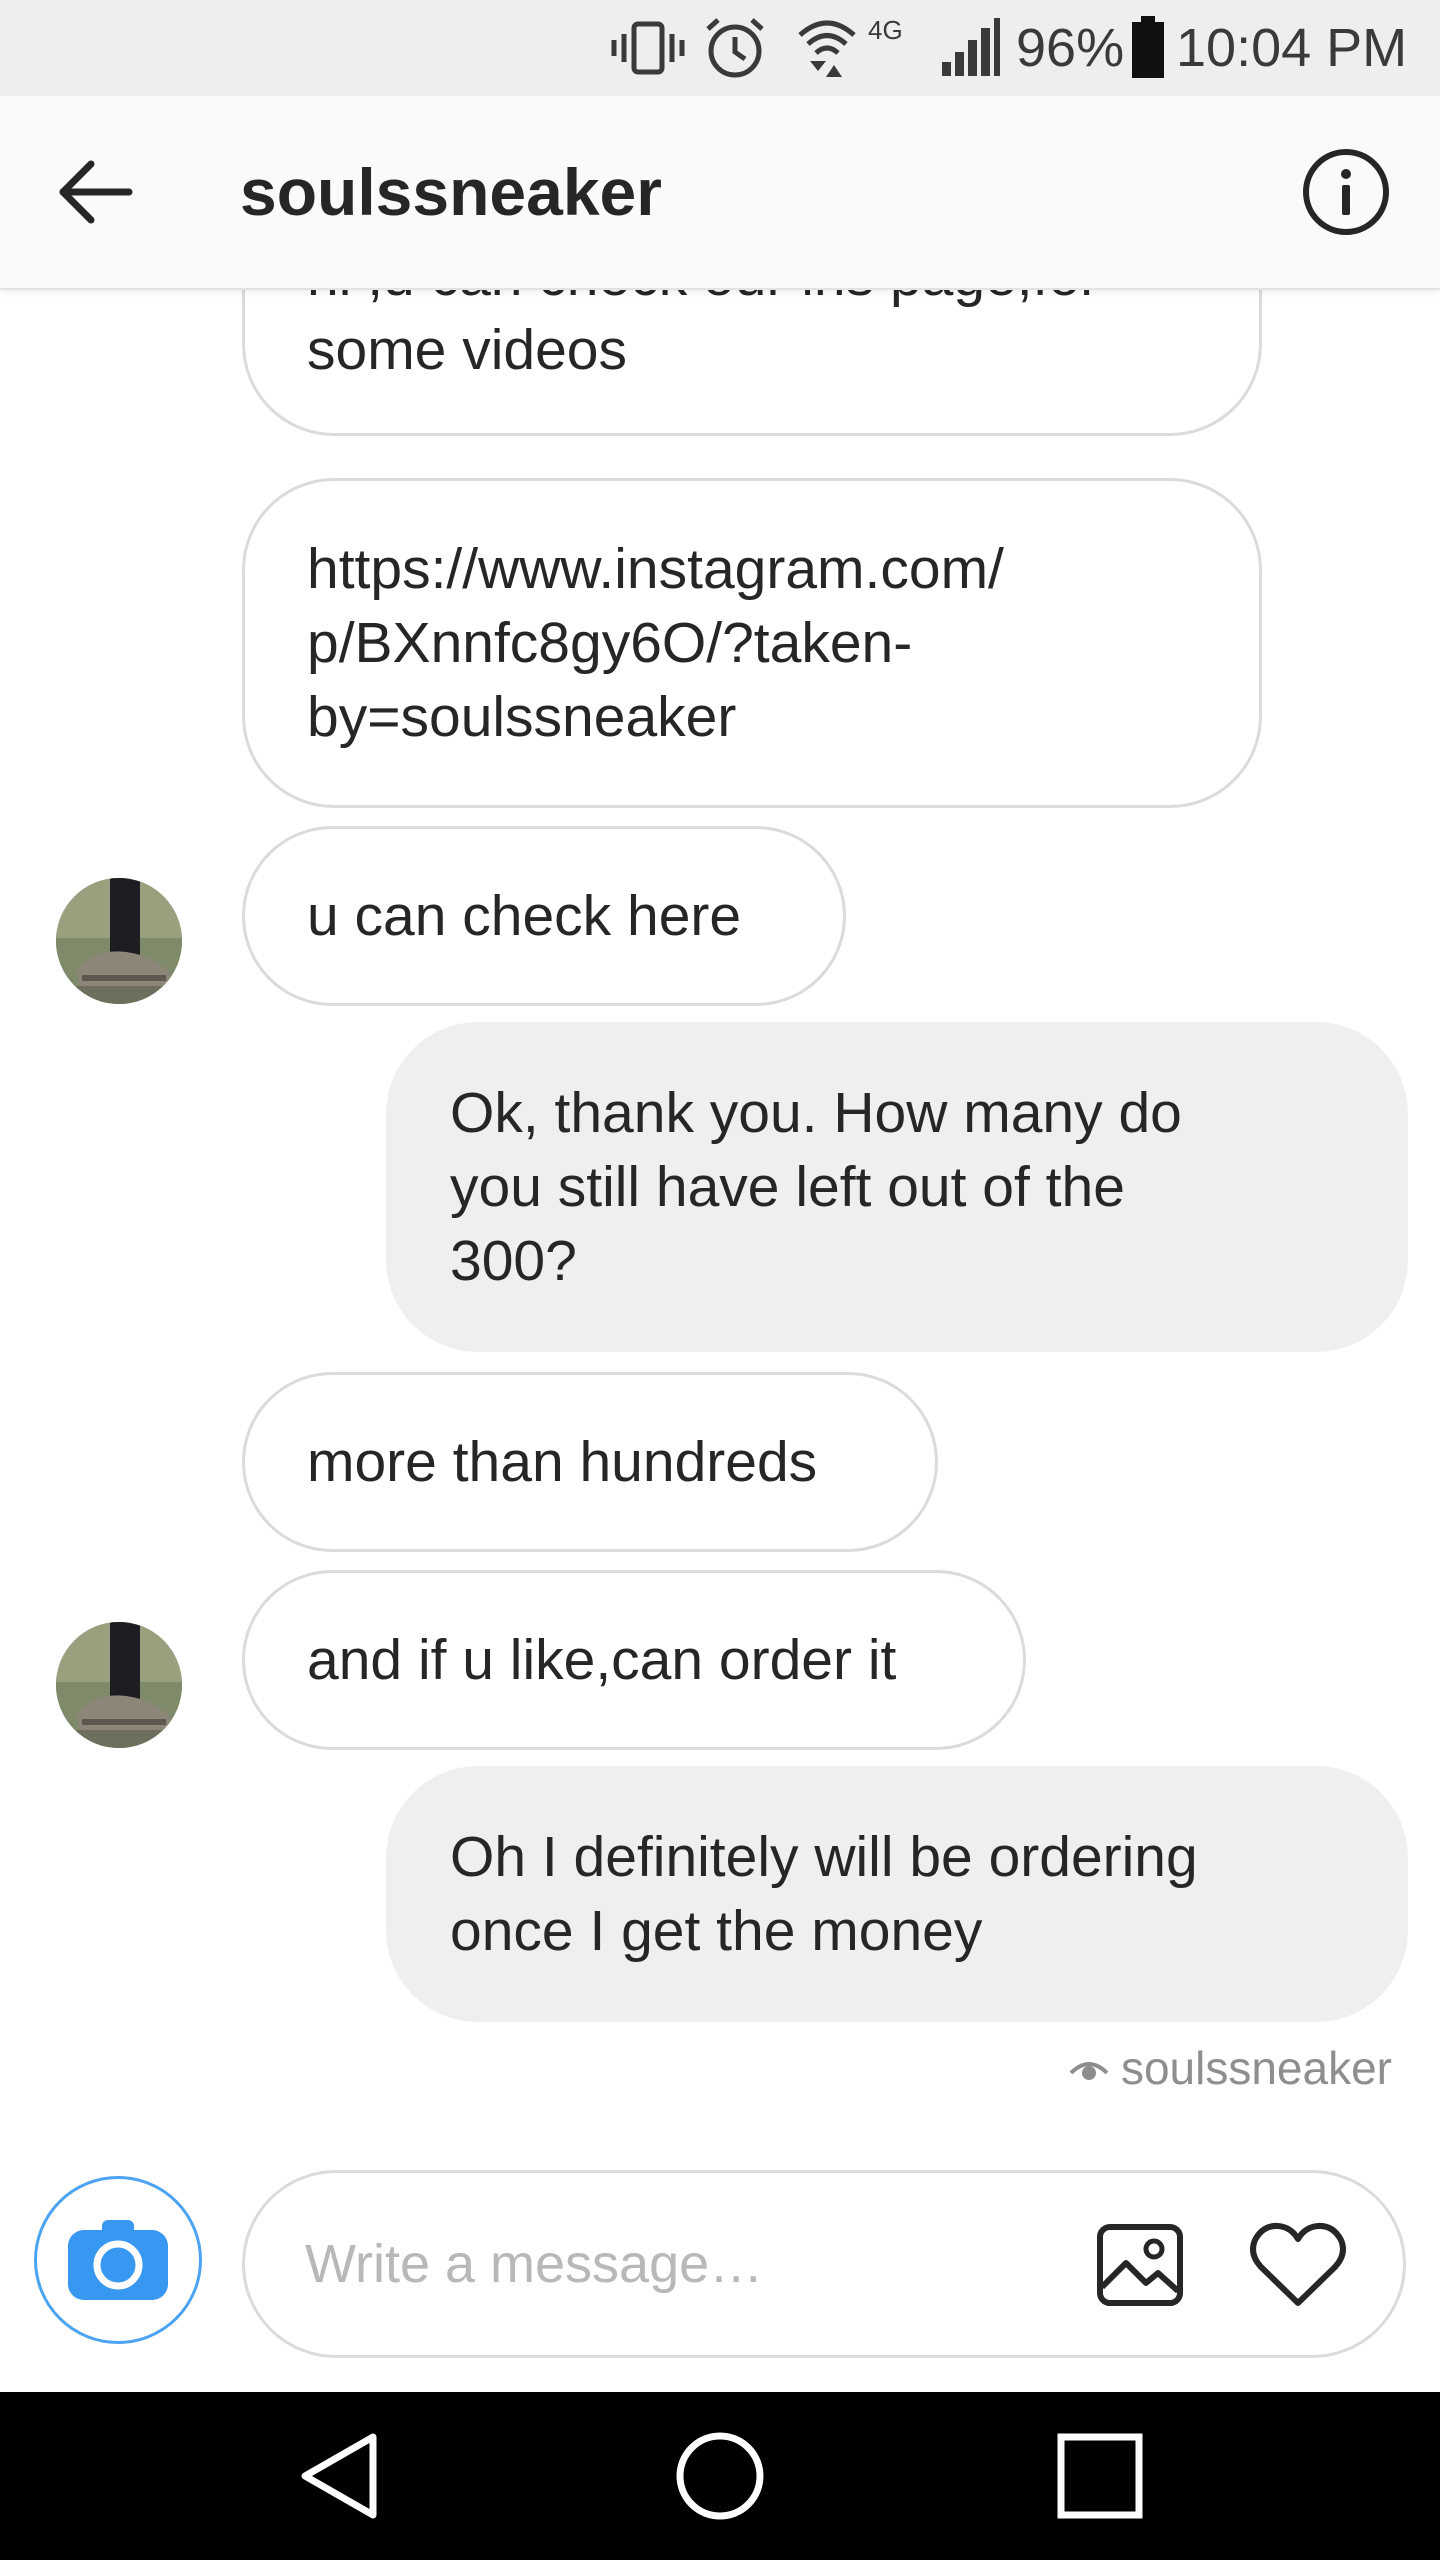 This screenshot has height=2560, width=1440. What do you see at coordinates (1292, 48) in the screenshot?
I see `clock: 10:04 PM` at bounding box center [1292, 48].